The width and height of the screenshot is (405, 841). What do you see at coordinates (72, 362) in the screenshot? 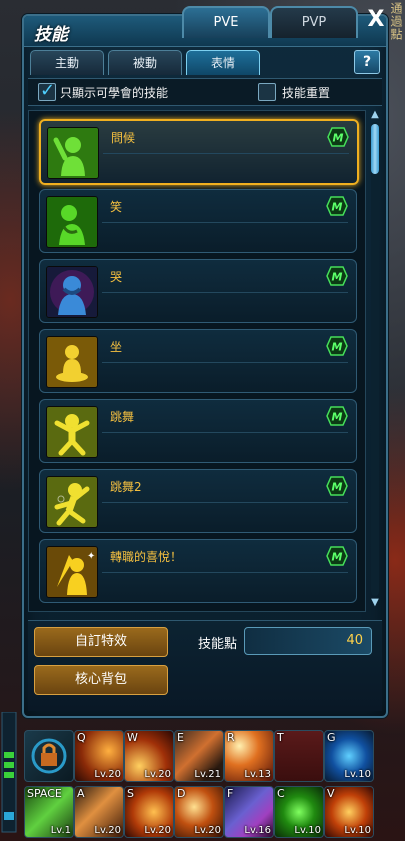
I see `sit-emote-icon` at bounding box center [72, 362].